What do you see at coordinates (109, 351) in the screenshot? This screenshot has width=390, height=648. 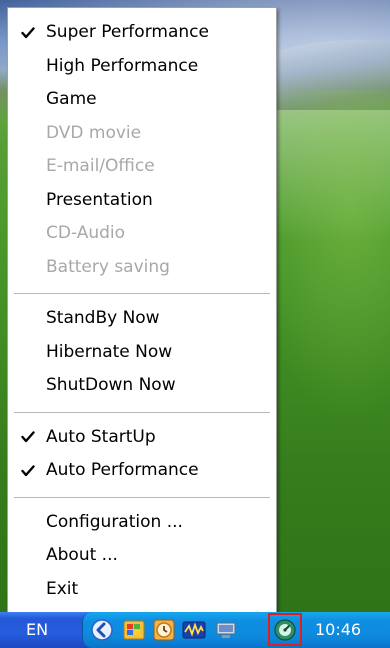 I see `menu-item-label: Hibernate Now` at bounding box center [109, 351].